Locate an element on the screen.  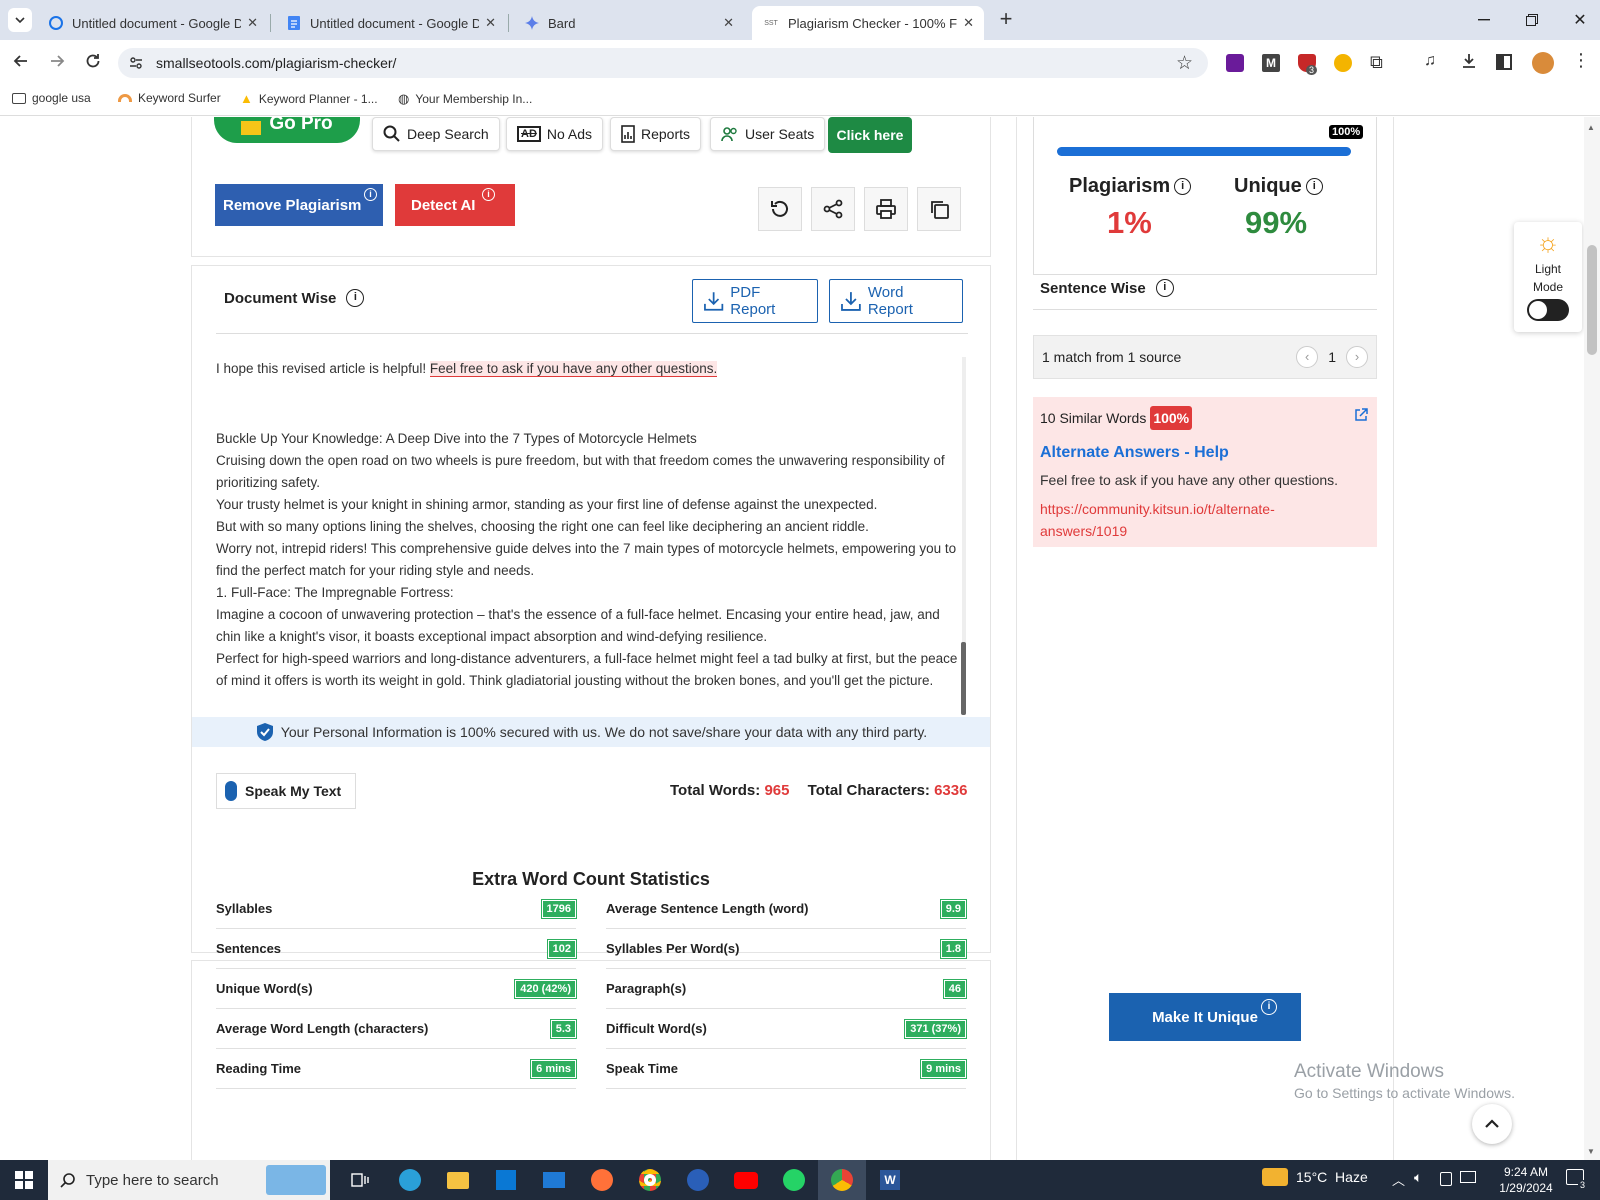
reset-button is located at coordinates (780, 209).